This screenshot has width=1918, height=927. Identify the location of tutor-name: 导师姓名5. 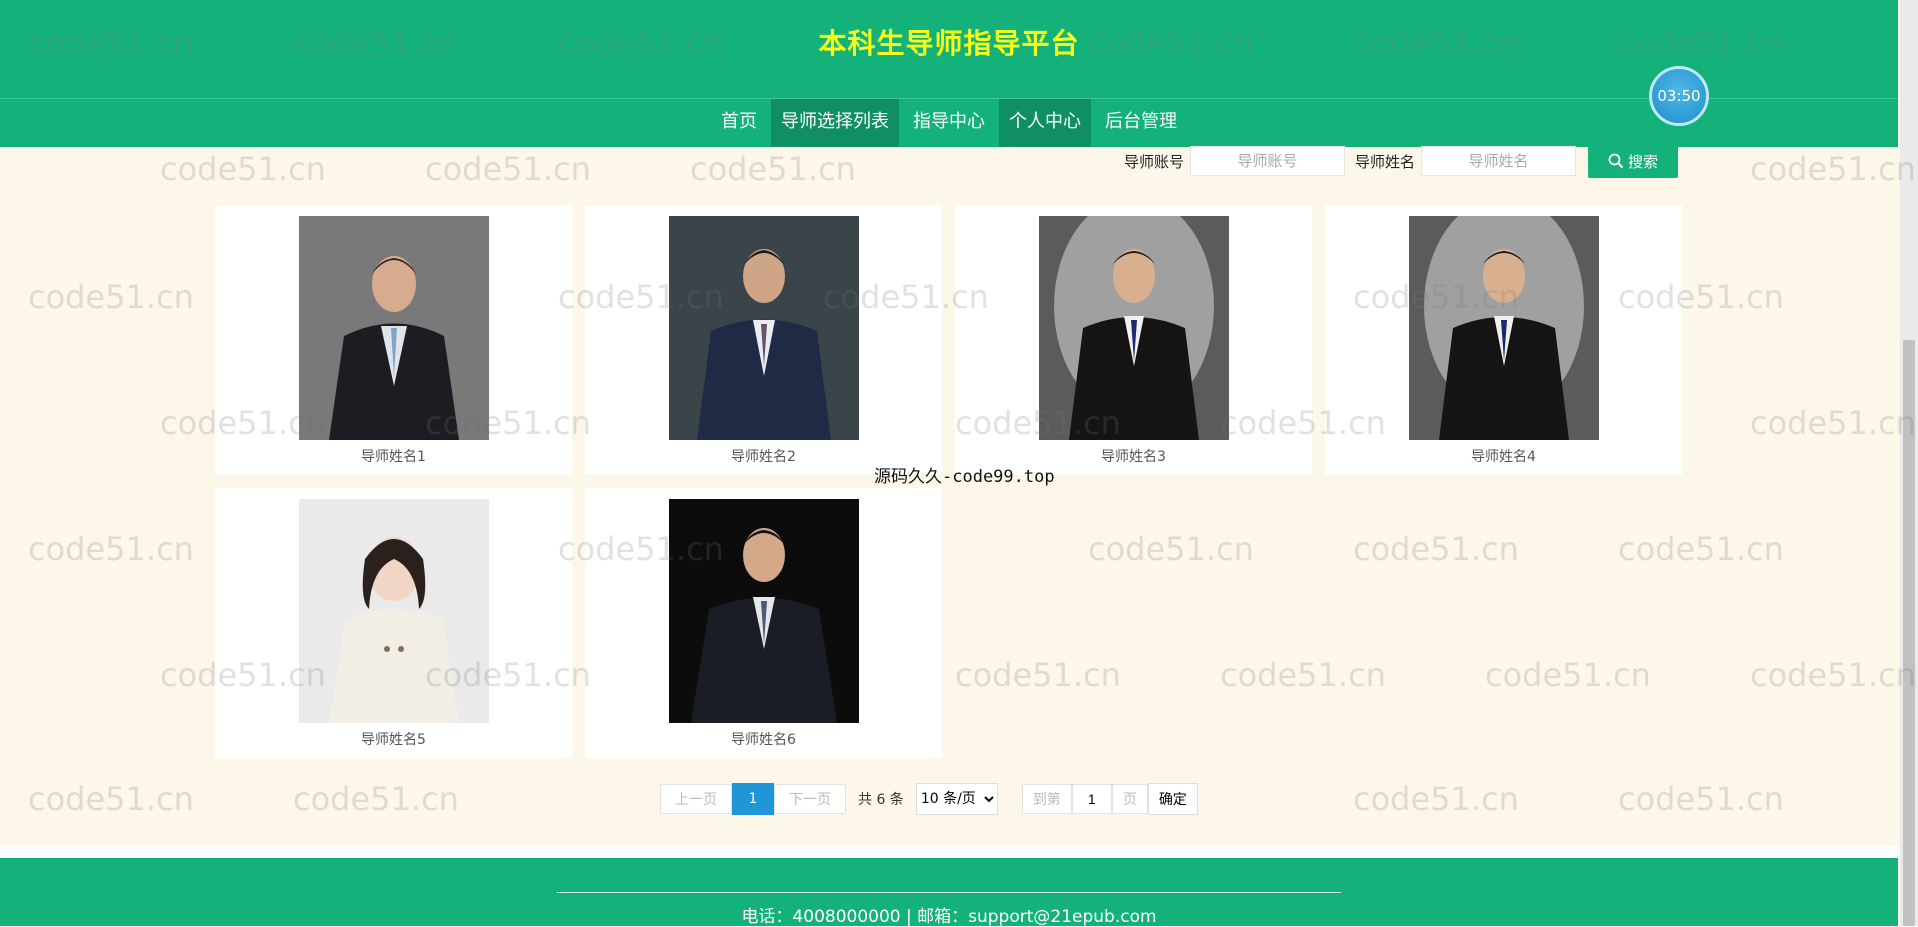
(393, 740).